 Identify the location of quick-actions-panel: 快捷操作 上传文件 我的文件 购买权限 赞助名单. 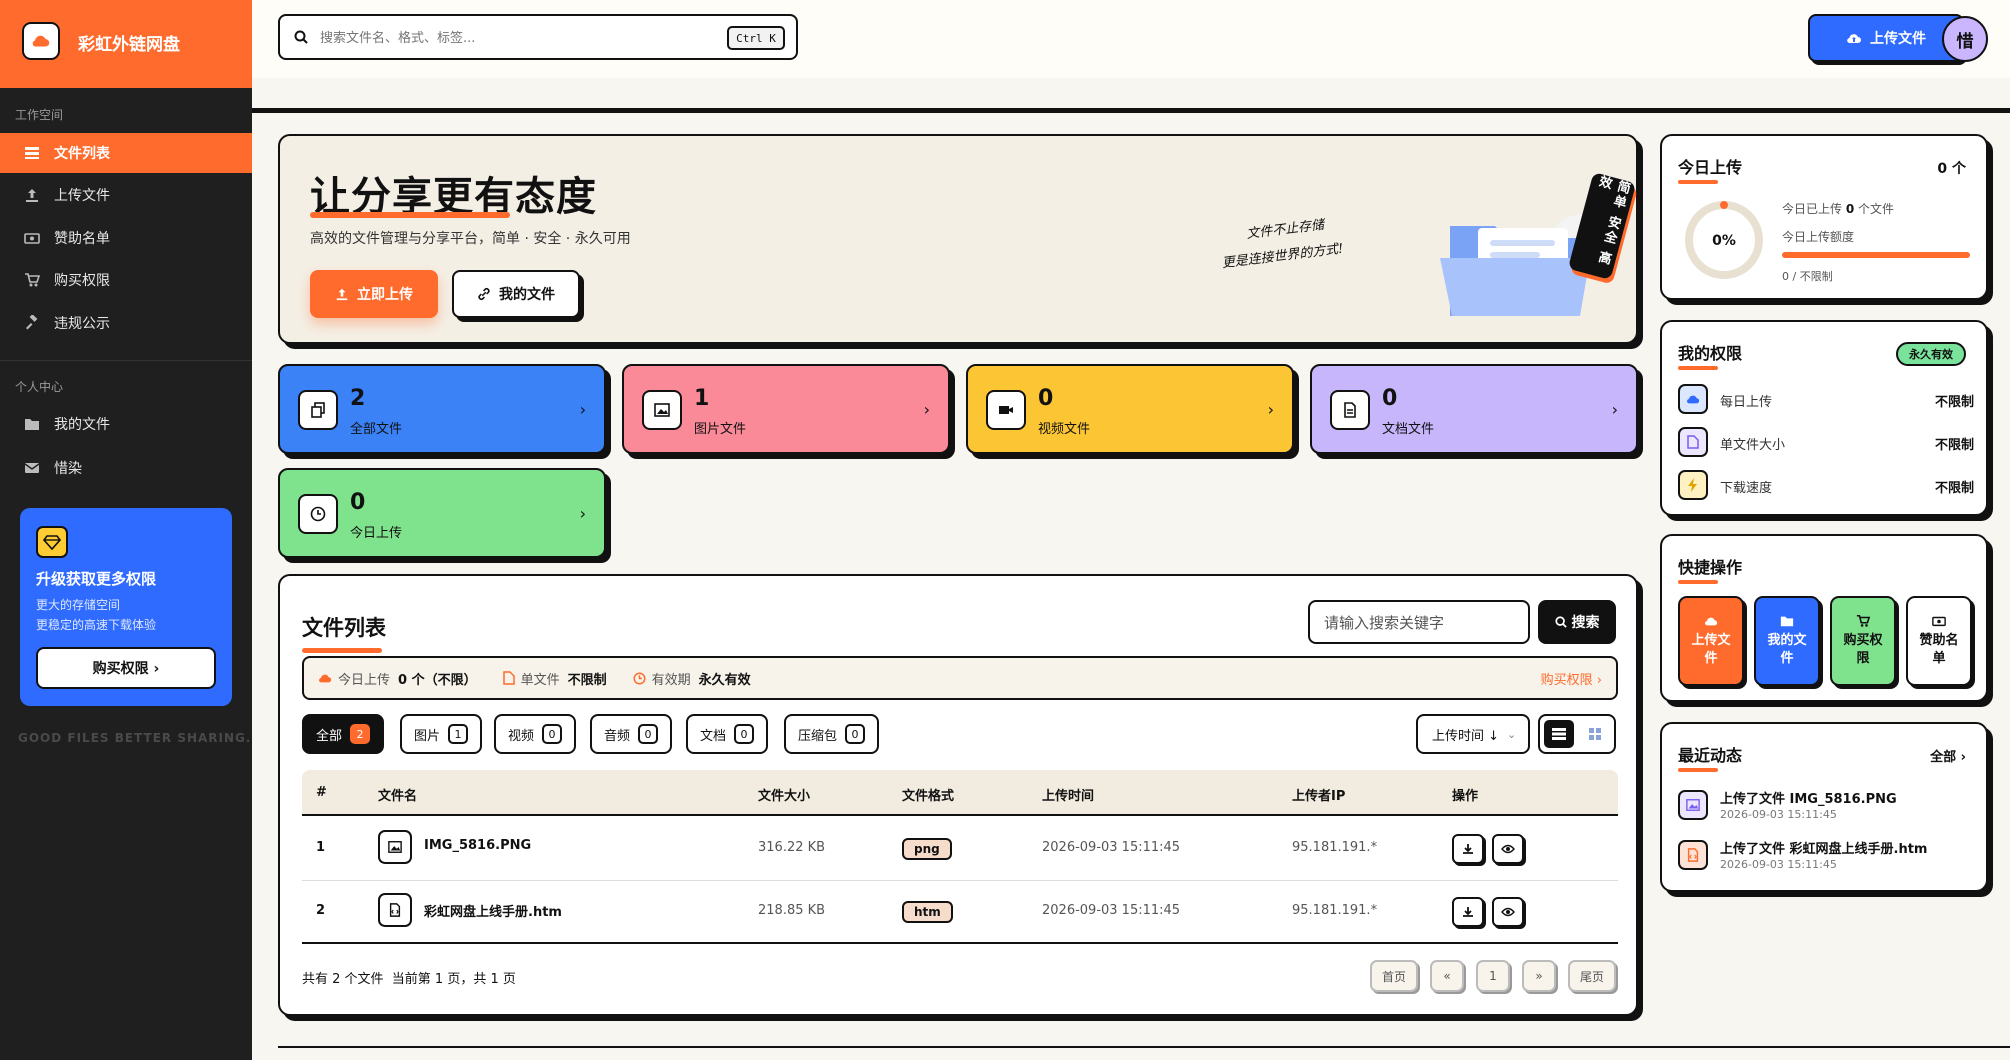
(1824, 618).